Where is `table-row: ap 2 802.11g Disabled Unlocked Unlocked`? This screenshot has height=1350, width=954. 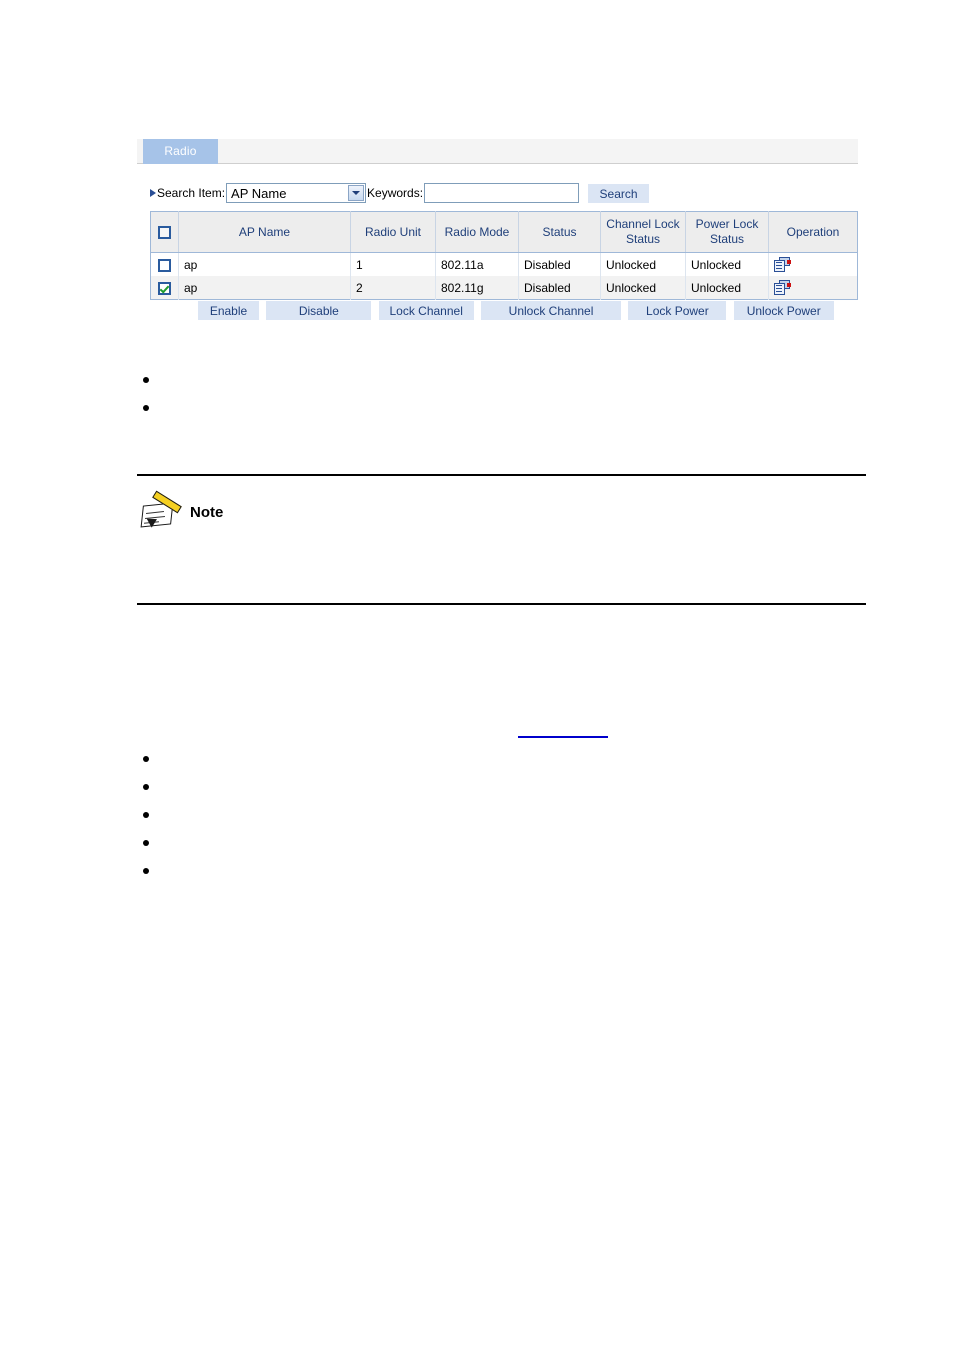
table-row: ap 2 802.11g Disabled Unlocked Unlocked is located at coordinates (504, 288).